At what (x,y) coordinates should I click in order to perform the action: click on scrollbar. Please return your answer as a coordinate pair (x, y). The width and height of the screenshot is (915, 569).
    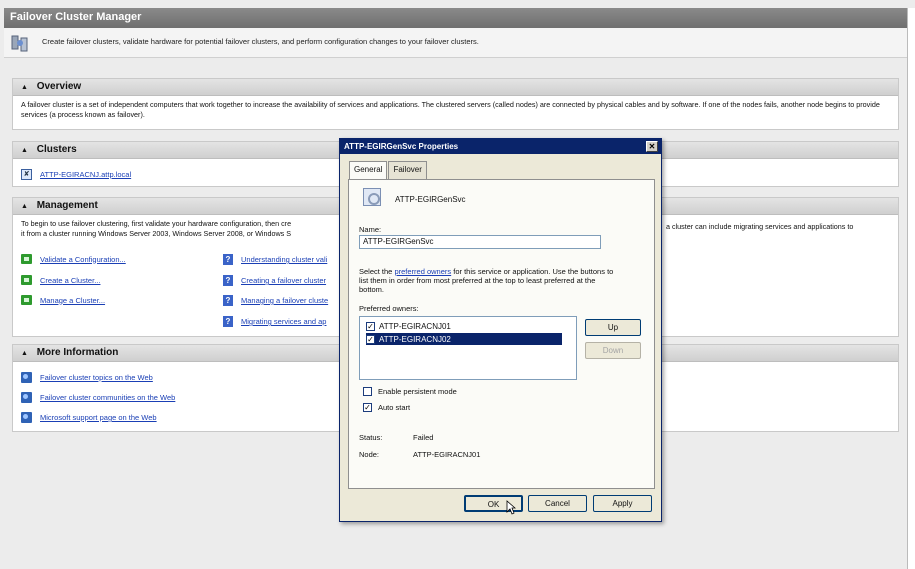
    Looking at the image, I should click on (911, 288).